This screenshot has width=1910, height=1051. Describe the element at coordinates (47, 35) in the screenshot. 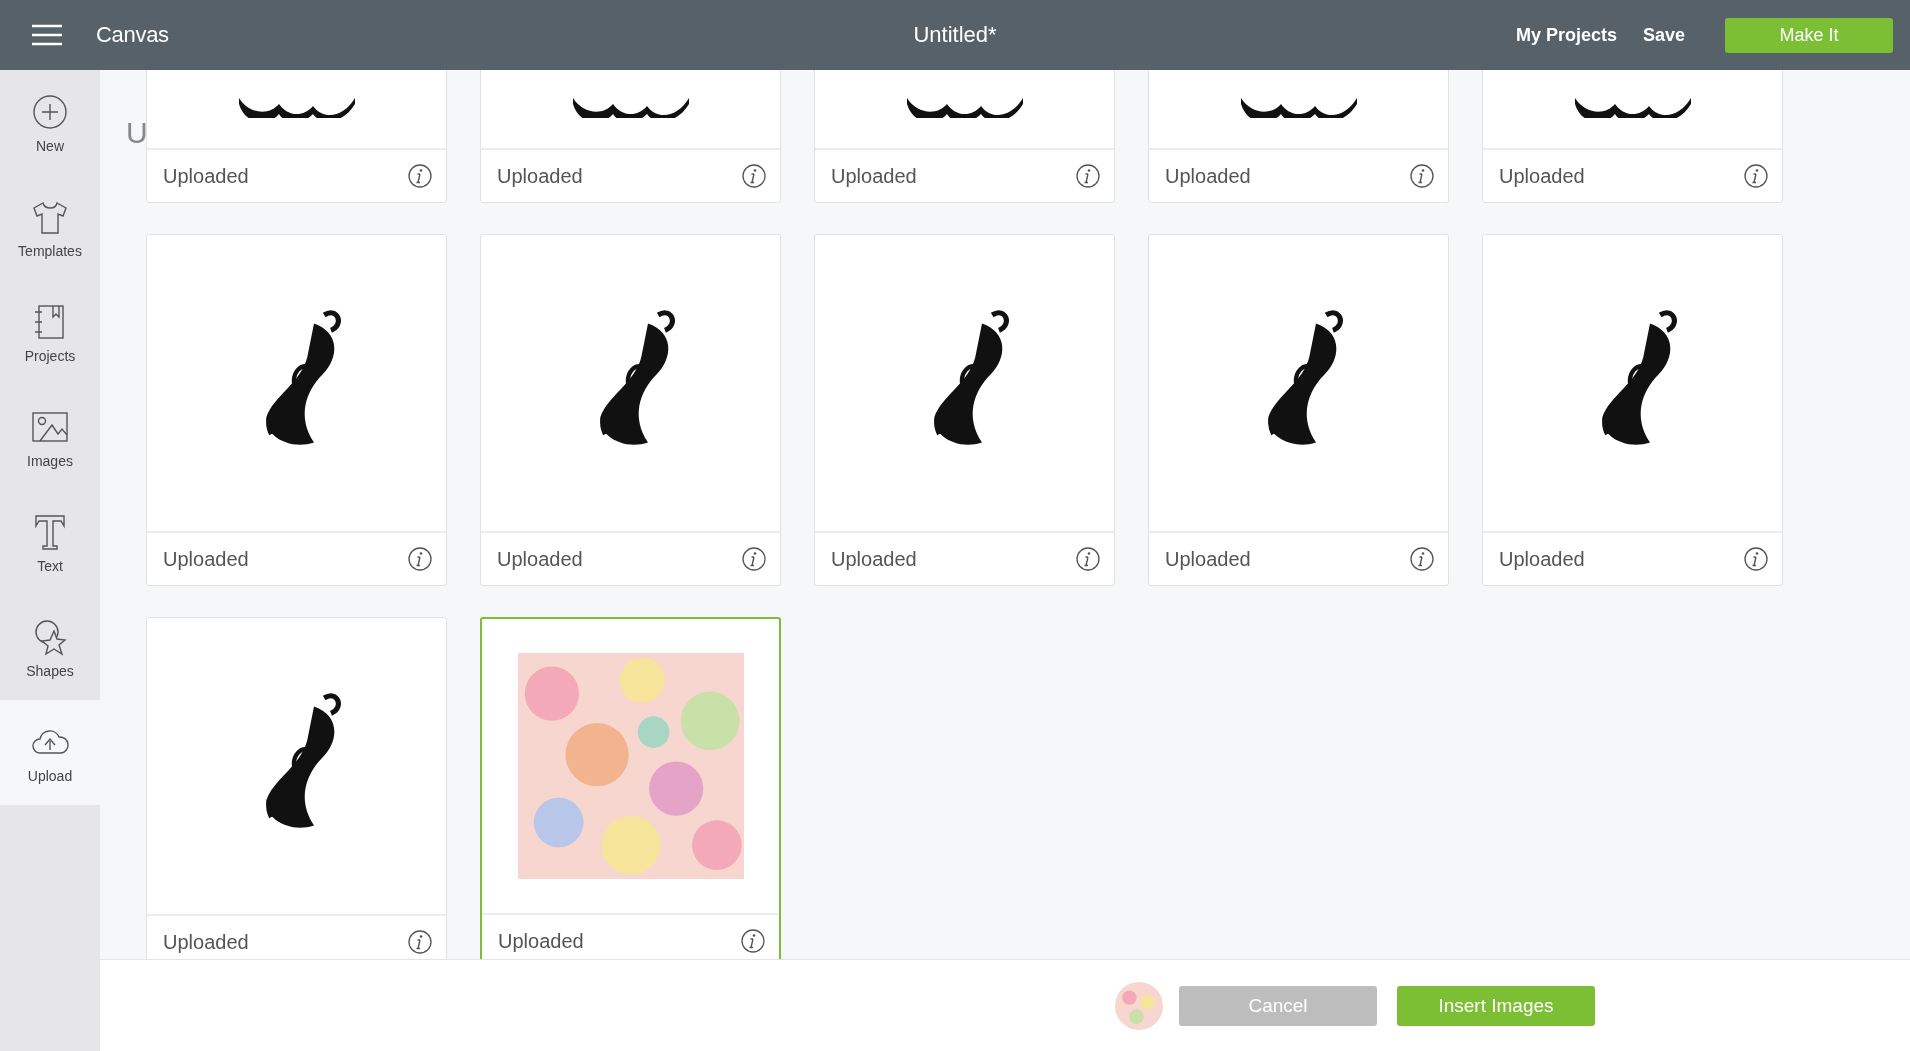

I see `menu-icon` at that location.